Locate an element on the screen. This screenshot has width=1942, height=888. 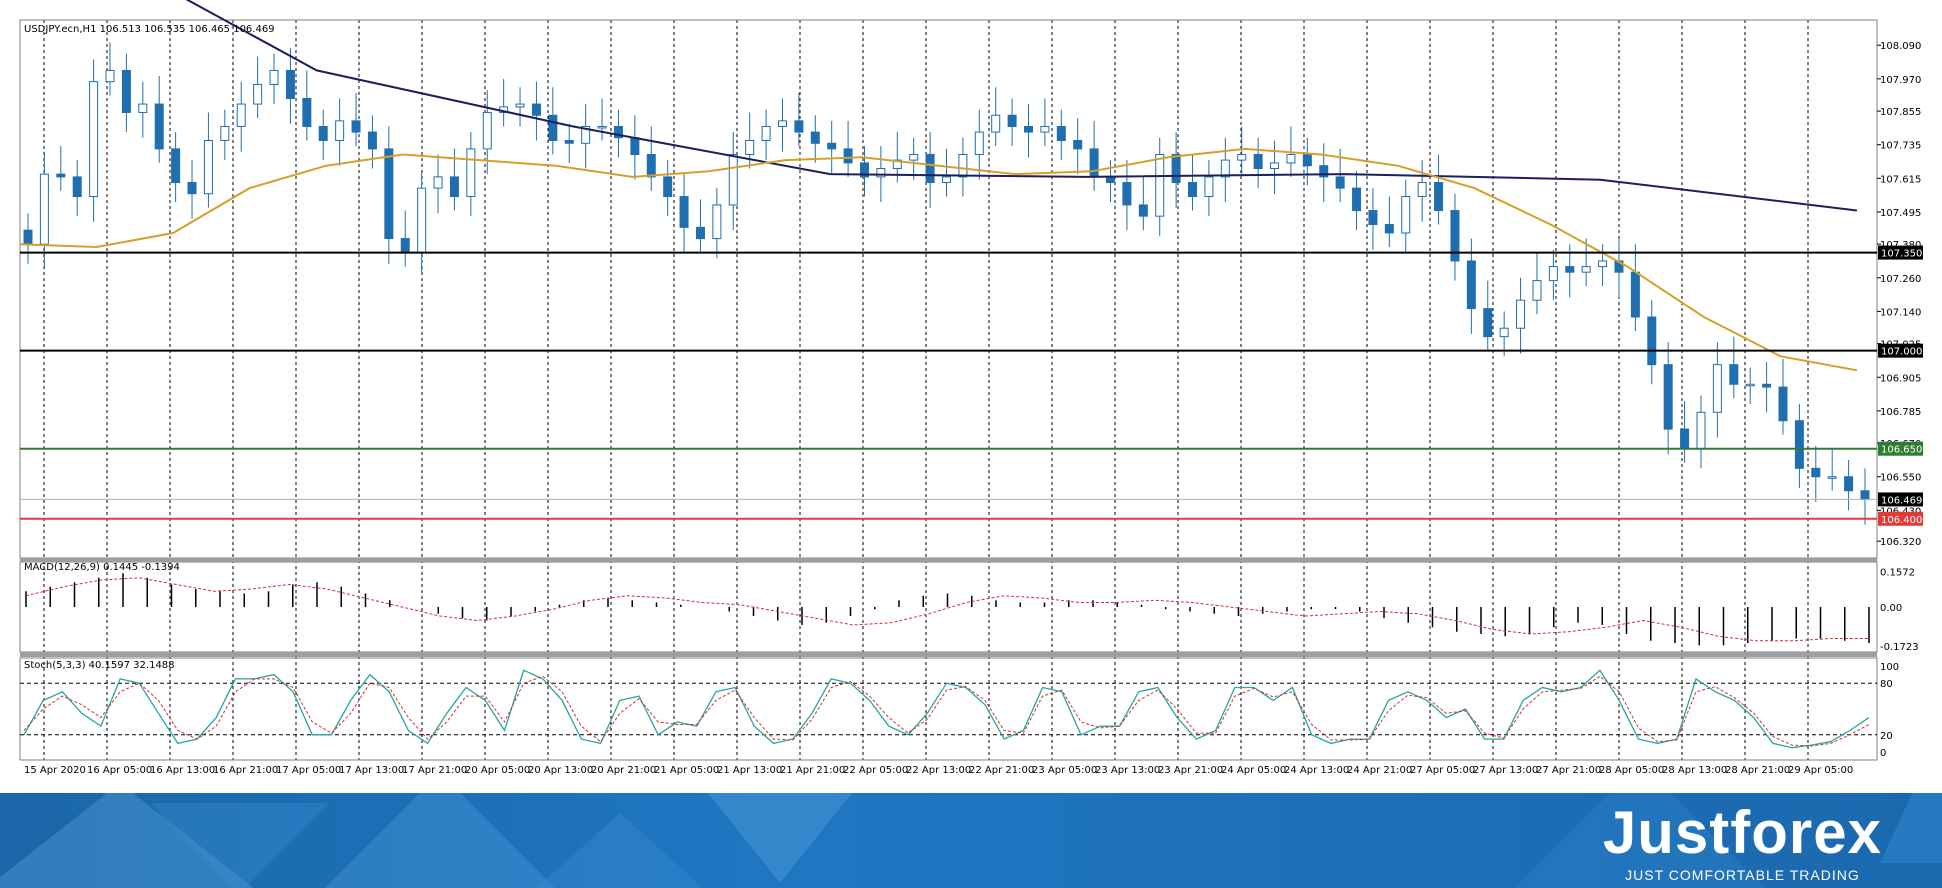
level-label: 107.000 is located at coordinates (1901, 352).